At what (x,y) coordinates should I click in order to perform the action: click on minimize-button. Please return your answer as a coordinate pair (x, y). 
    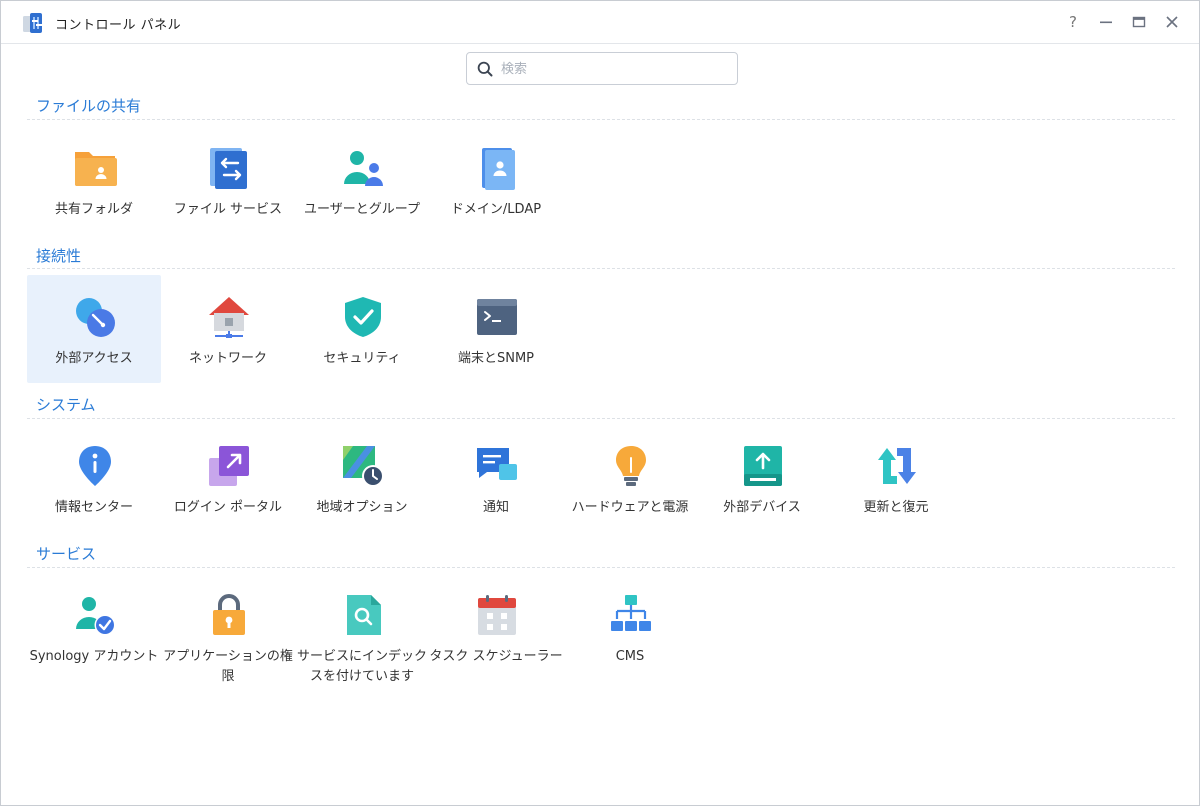
    Looking at the image, I should click on (1106, 22).